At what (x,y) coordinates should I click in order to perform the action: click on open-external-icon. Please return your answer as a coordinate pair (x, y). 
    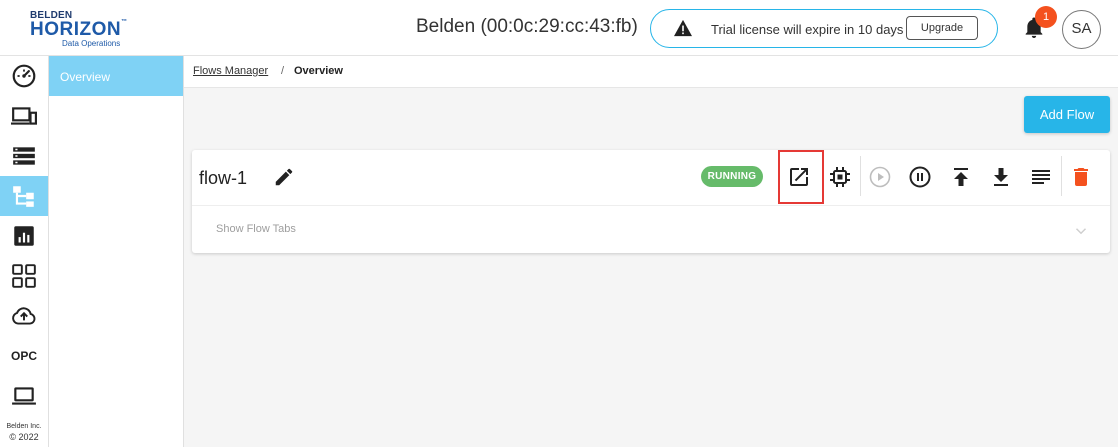
    Looking at the image, I should click on (799, 177).